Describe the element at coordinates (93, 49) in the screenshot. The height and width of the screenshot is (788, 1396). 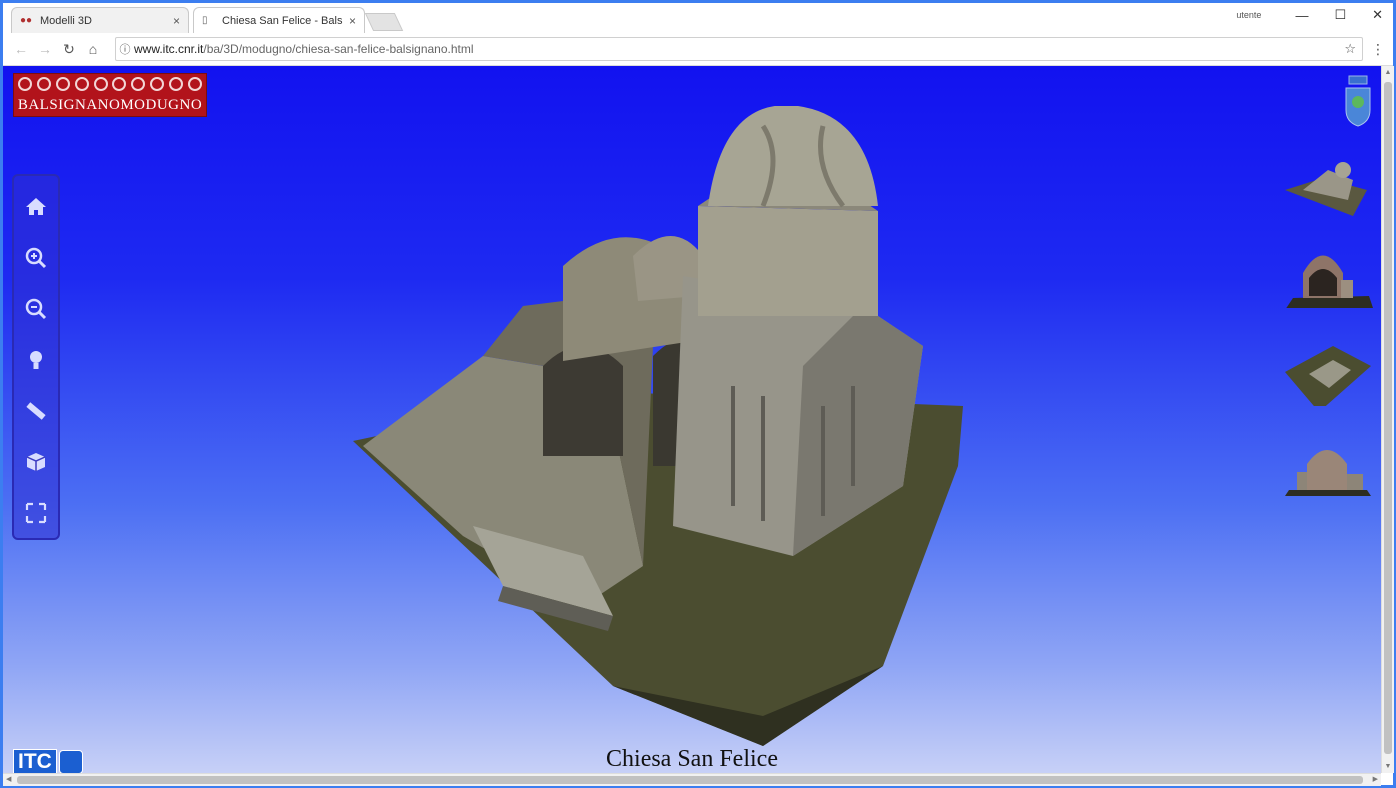
I see `home-page-icon: ⌂` at that location.